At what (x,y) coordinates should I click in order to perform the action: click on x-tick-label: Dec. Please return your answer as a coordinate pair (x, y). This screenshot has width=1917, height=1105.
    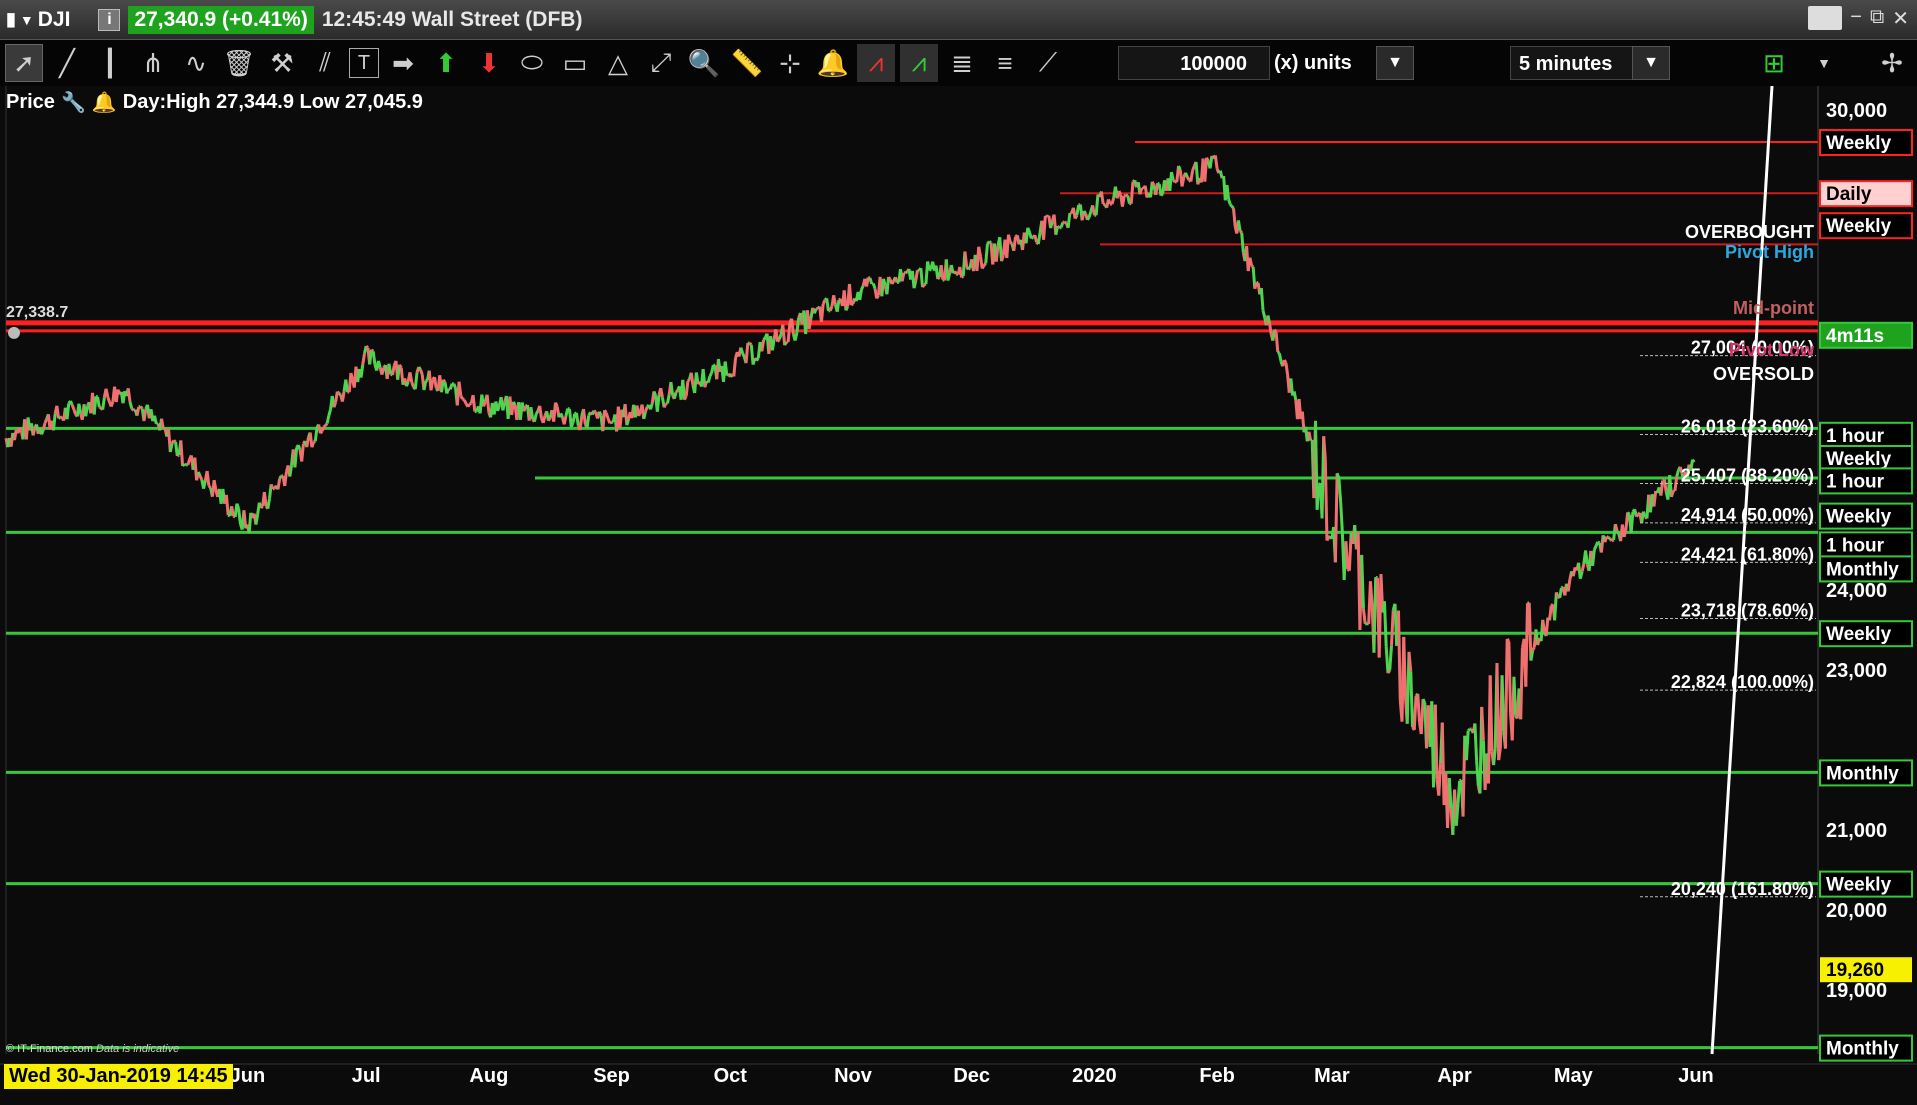
    Looking at the image, I should click on (971, 1076).